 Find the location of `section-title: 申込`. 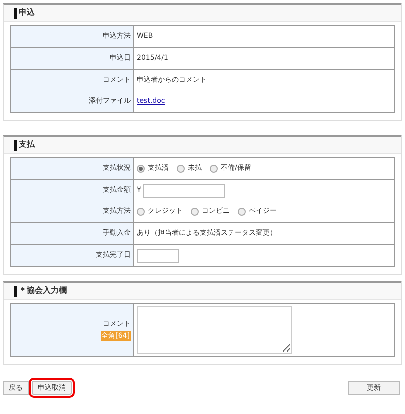

section-title: 申込 is located at coordinates (27, 13).